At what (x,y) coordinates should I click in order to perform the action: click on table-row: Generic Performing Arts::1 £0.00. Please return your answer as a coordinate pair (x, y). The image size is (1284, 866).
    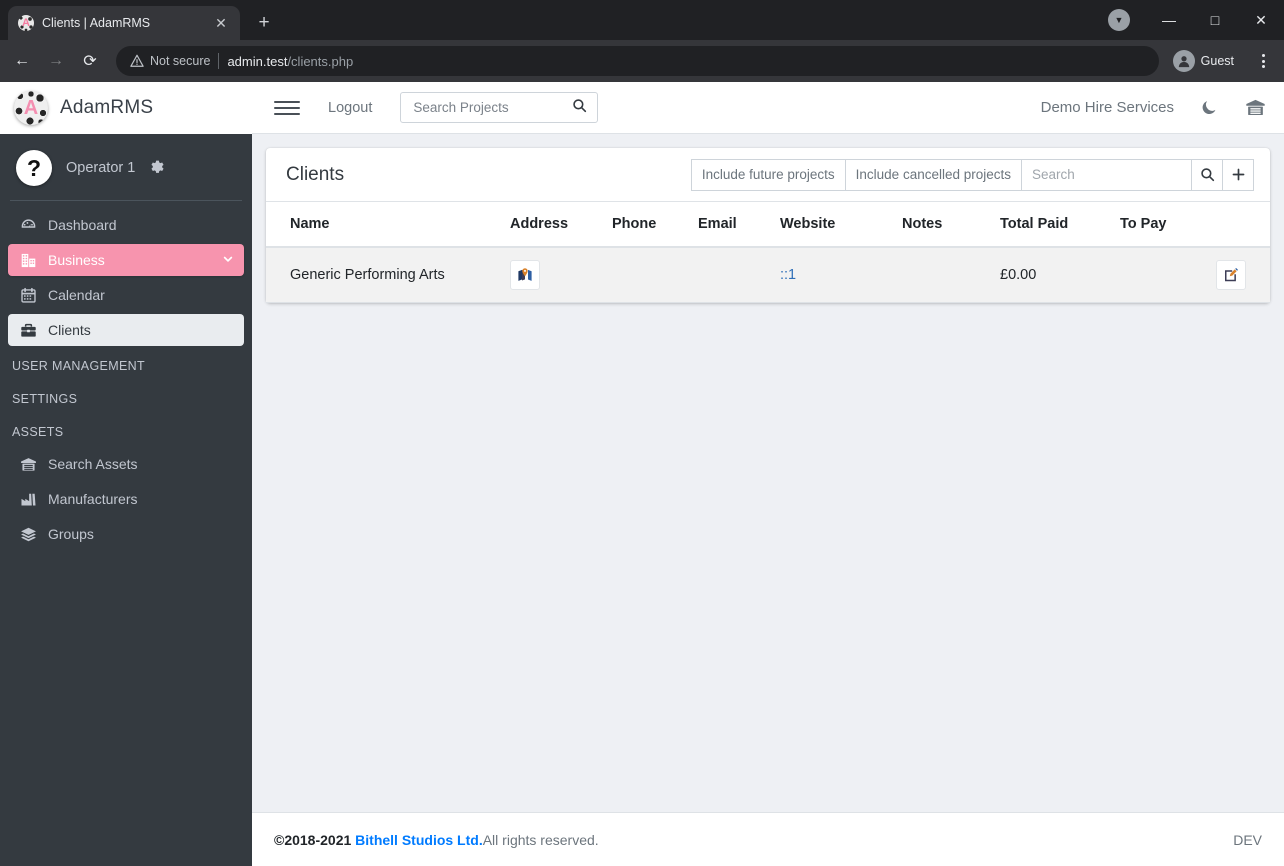
    Looking at the image, I should click on (768, 275).